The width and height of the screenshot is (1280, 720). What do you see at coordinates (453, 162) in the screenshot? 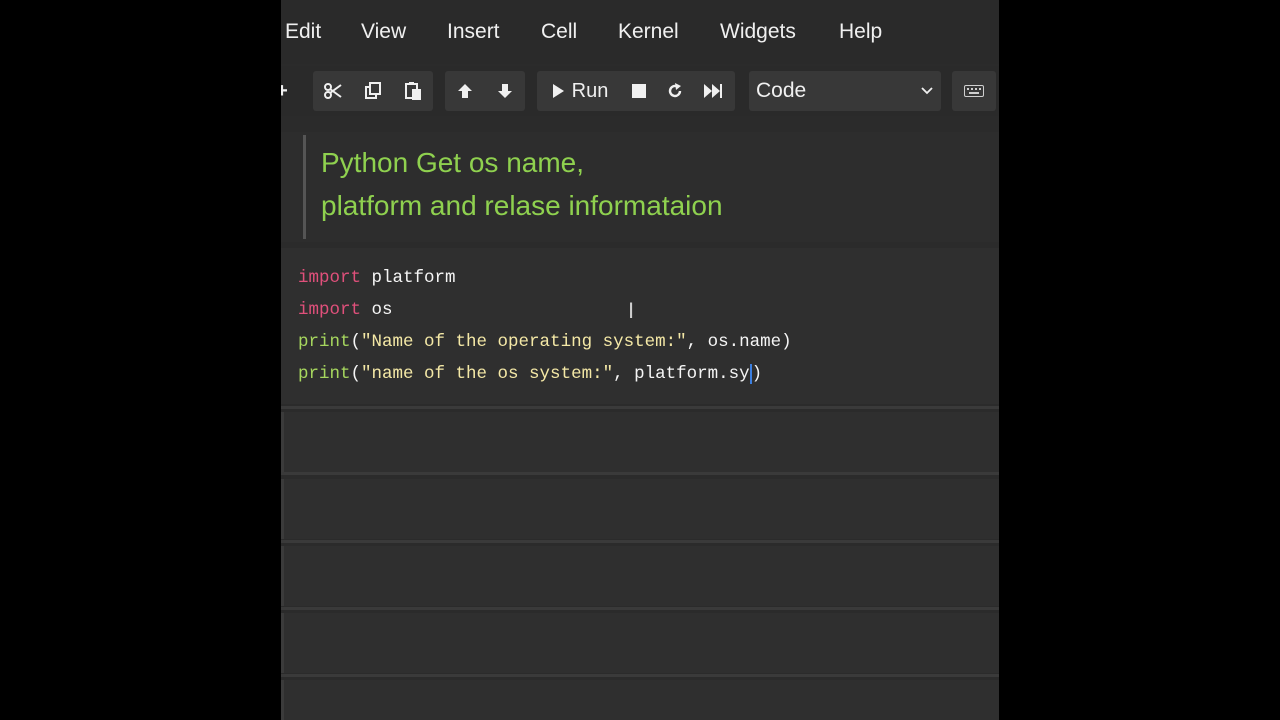
I see `markdown-heading-line-1: Python Get os name,` at bounding box center [453, 162].